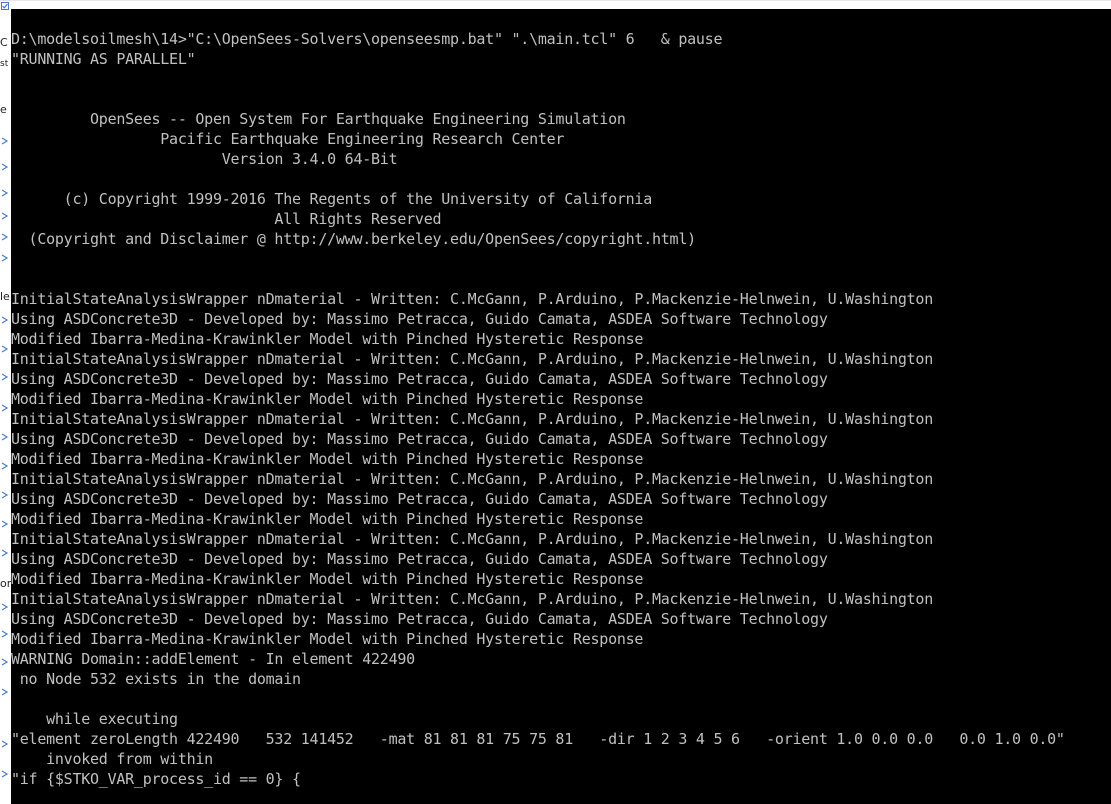  I want to click on background-text-fragment: le, so click(5, 297).